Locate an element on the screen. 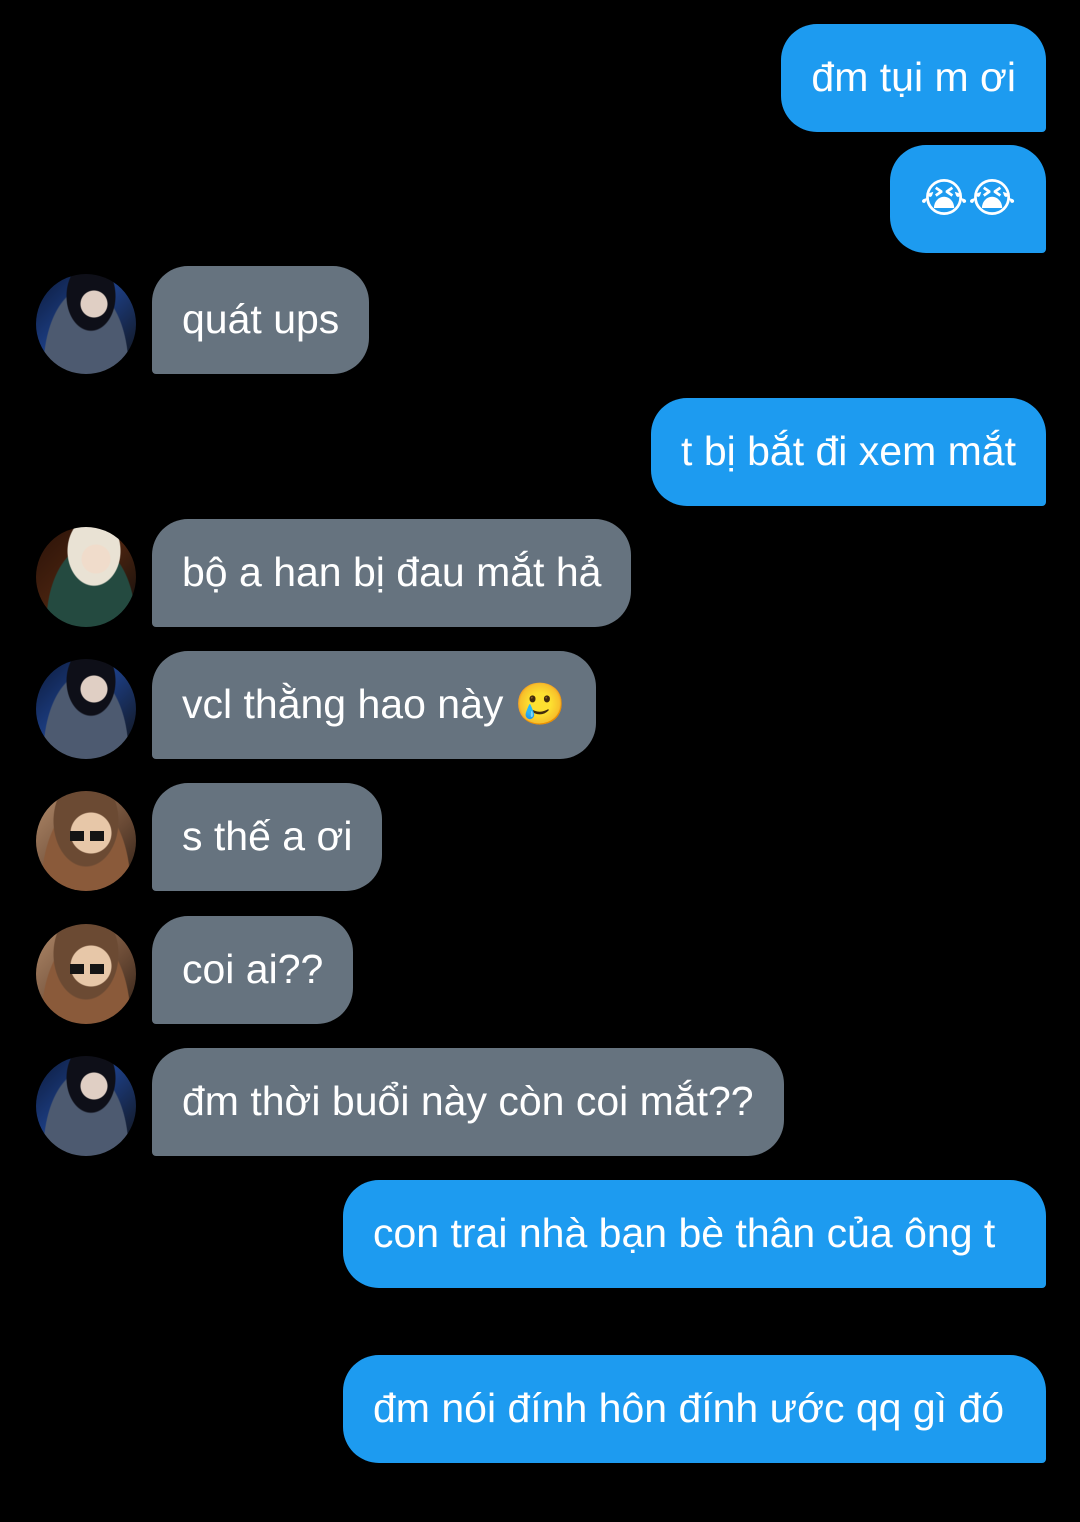  message-bubble-sent: đm tụi m ơi is located at coordinates (913, 78).